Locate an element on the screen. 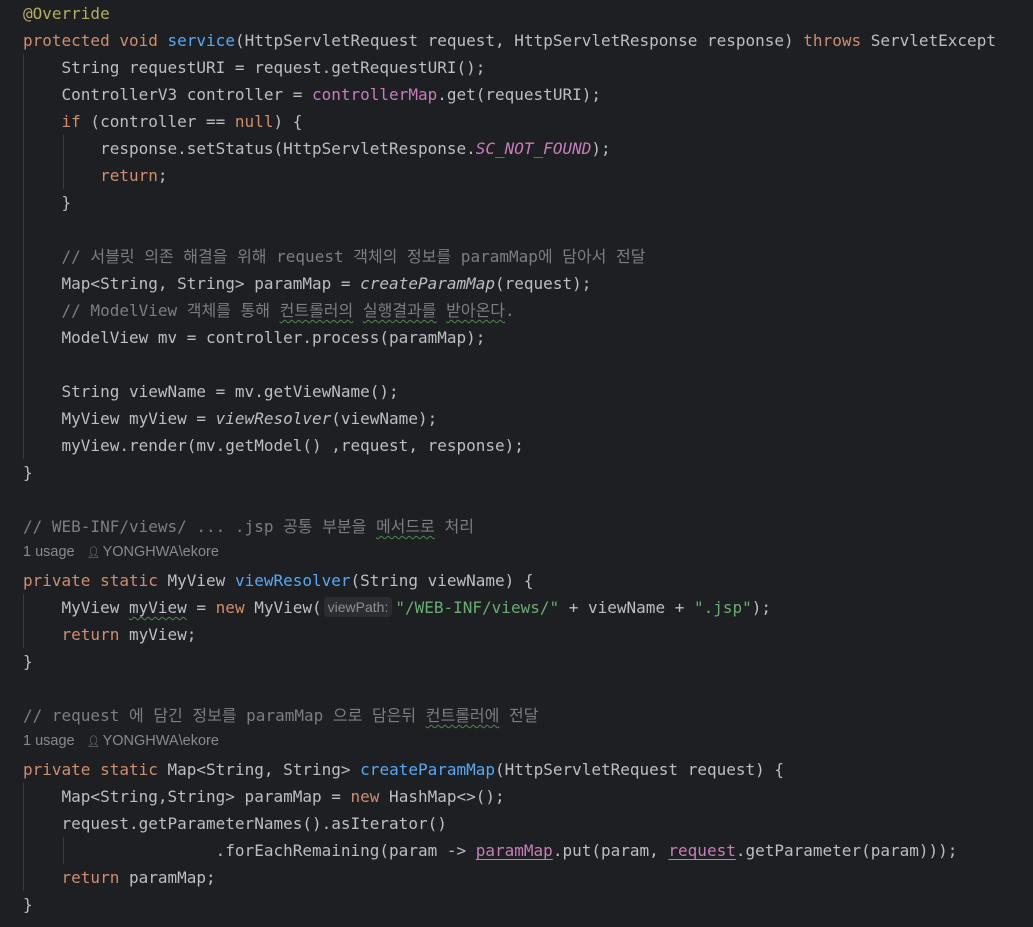  code-text: request.getParameterNames().asIterator() is located at coordinates (235, 823).